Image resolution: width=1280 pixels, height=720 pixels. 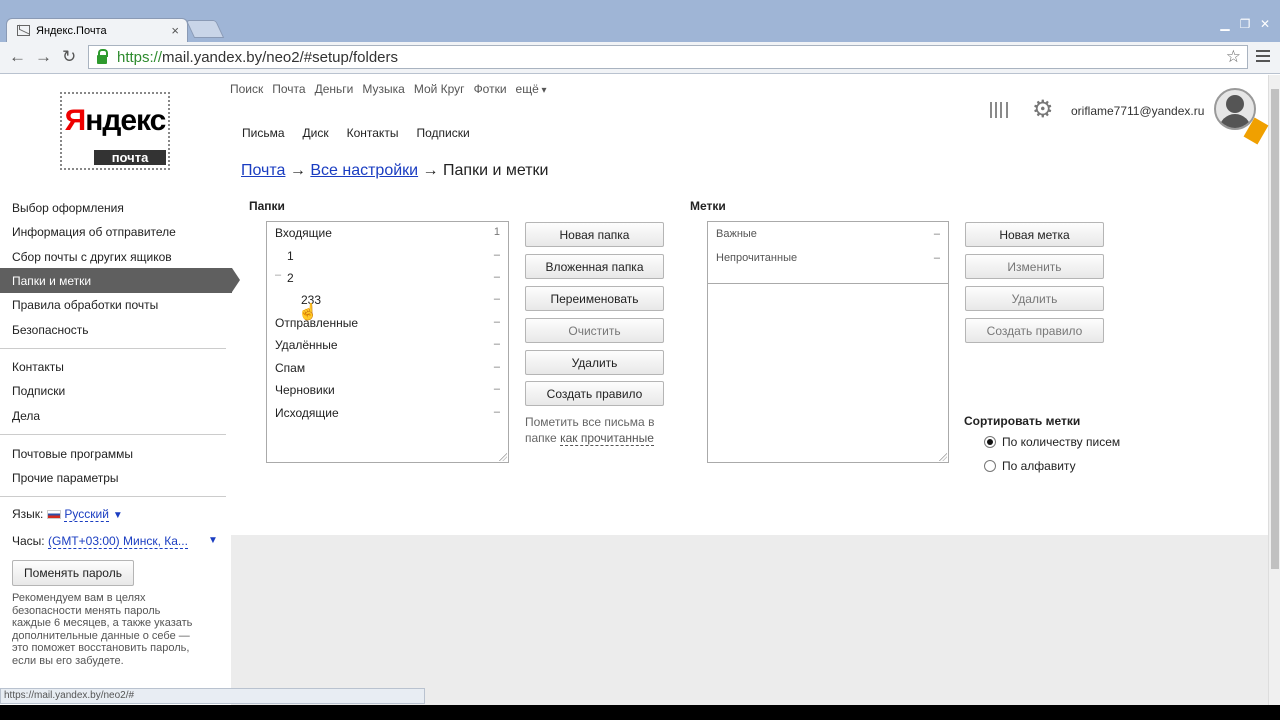 I want to click on language-select: Русский, so click(x=86, y=514).